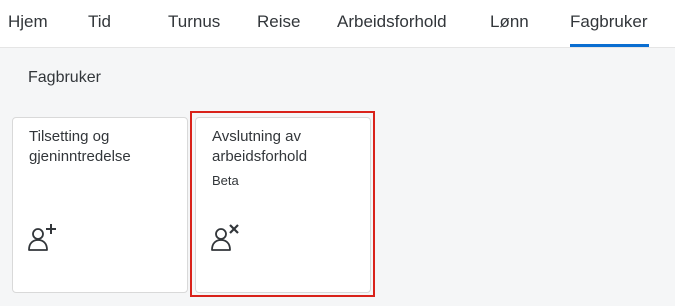 Image resolution: width=675 pixels, height=306 pixels. I want to click on active-tab-indicator, so click(609, 45).